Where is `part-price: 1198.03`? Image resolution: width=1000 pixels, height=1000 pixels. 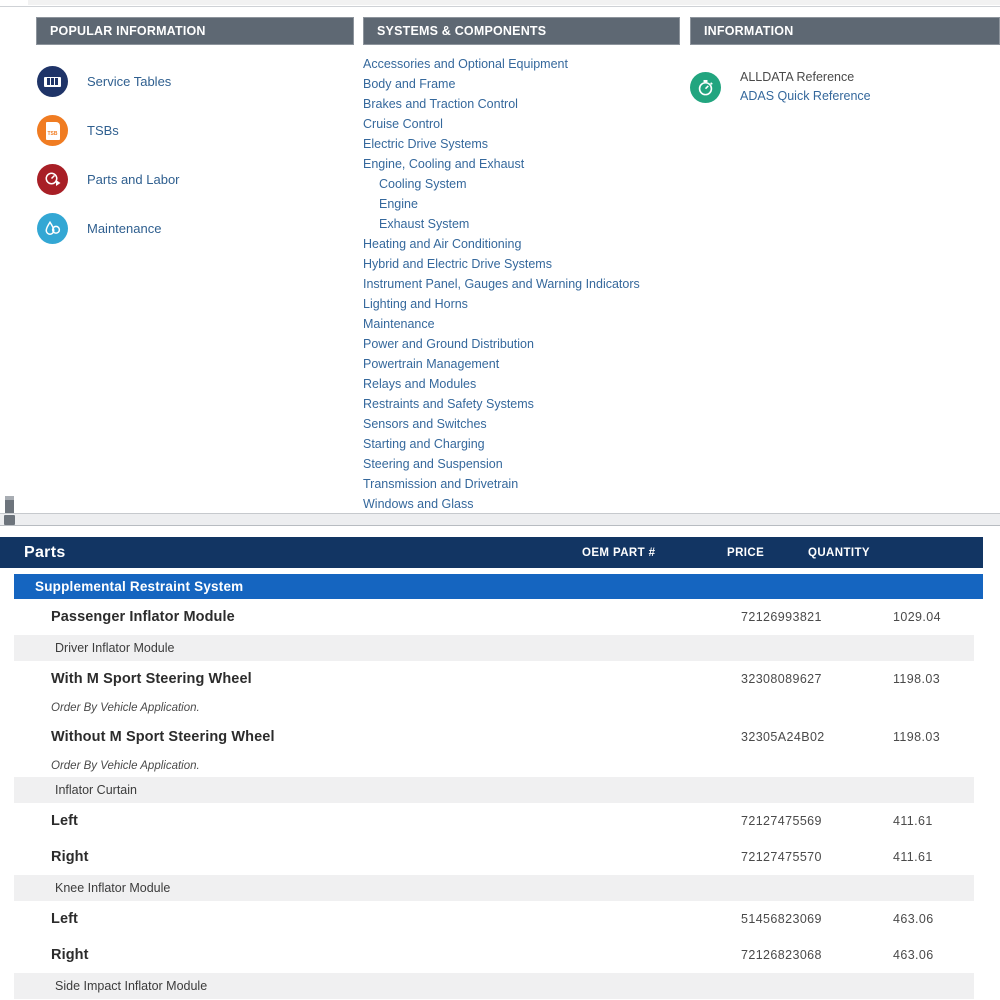
part-price: 1198.03 is located at coordinates (917, 737).